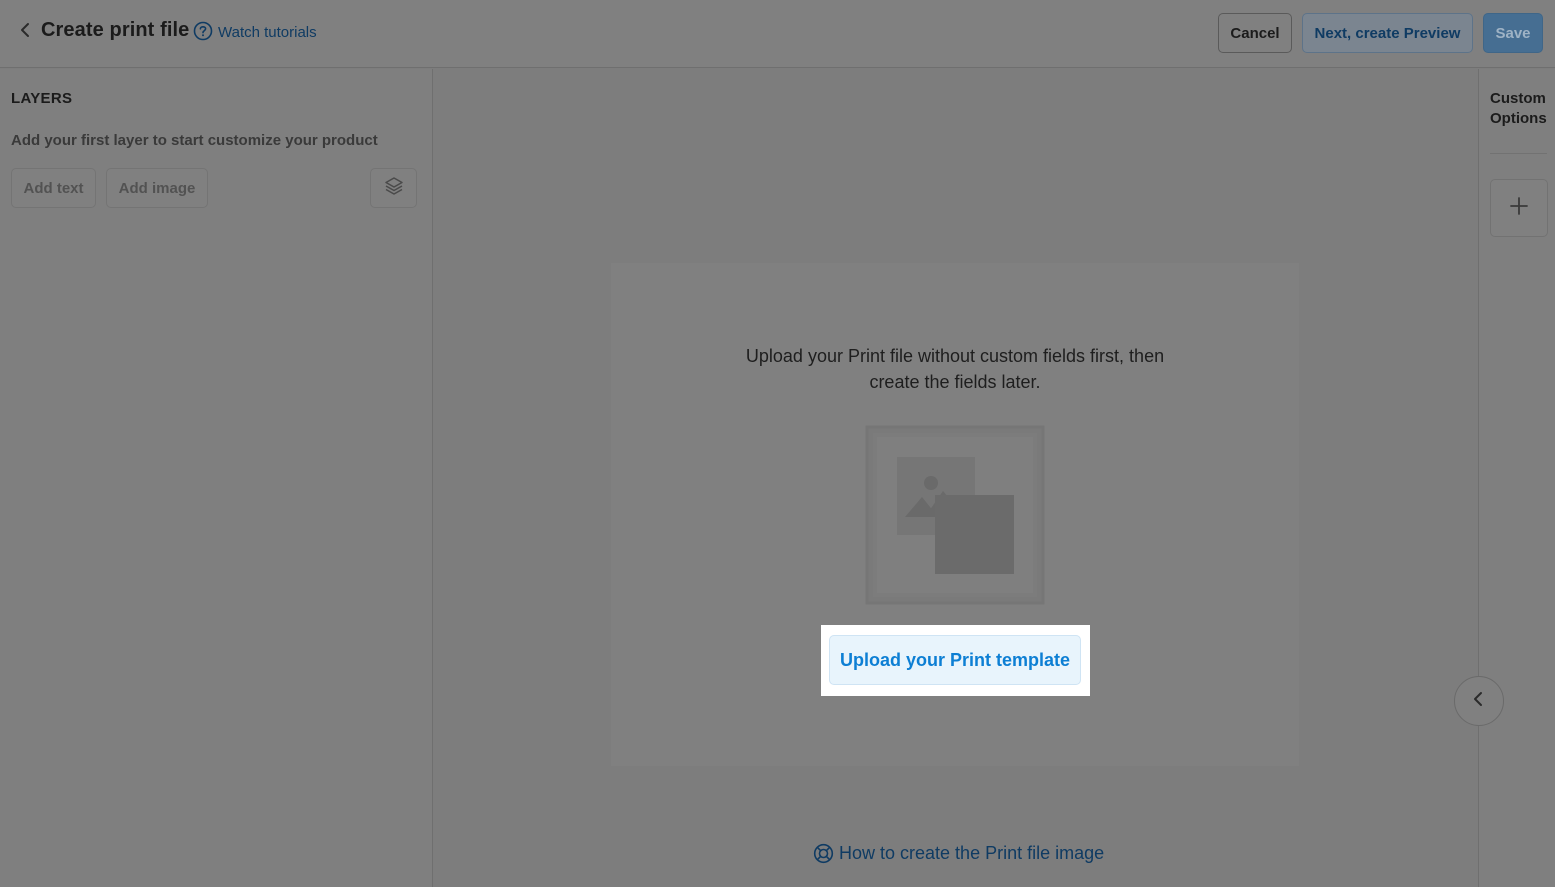  What do you see at coordinates (955, 515) in the screenshot?
I see `image-placeholder-icon` at bounding box center [955, 515].